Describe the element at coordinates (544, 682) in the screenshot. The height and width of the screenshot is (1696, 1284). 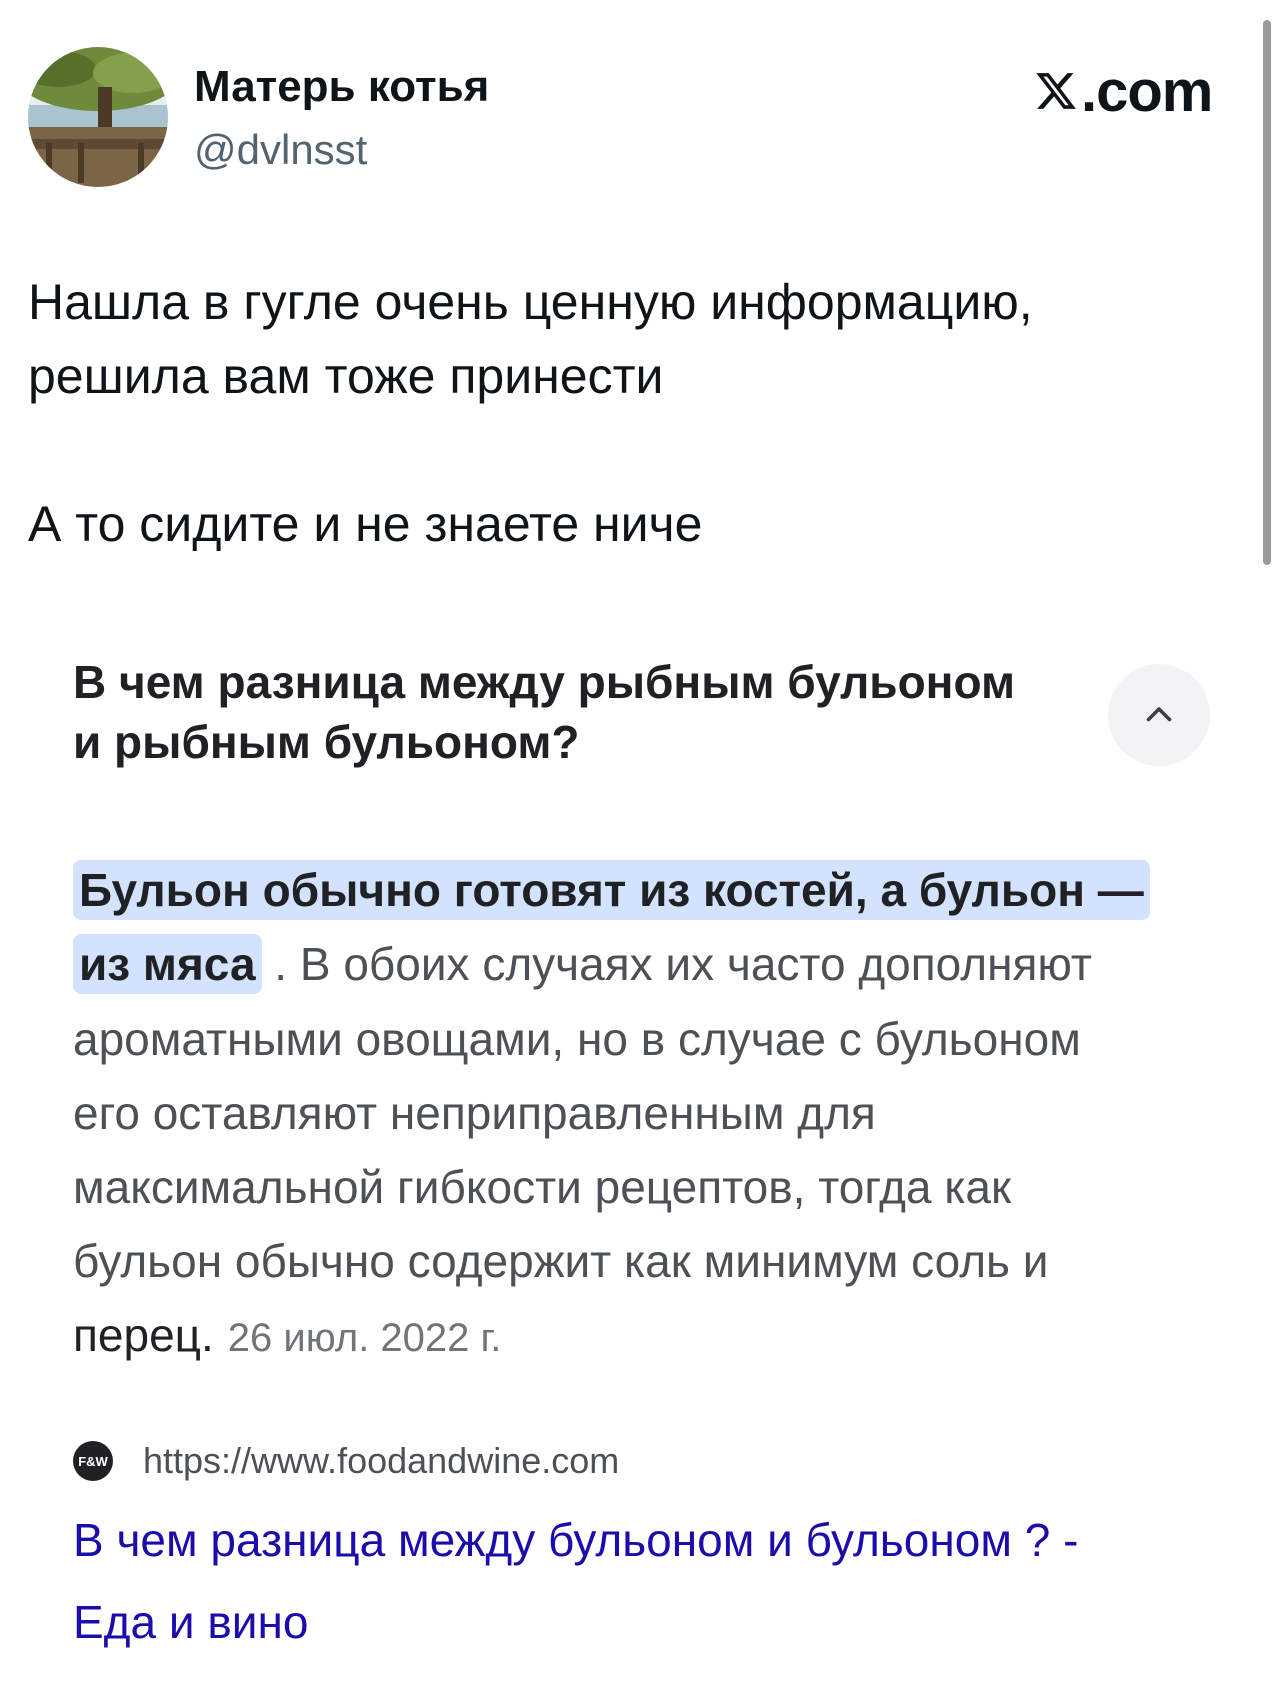
I see `snippet-question-line: В чем разница между рыбным бульоном` at that location.